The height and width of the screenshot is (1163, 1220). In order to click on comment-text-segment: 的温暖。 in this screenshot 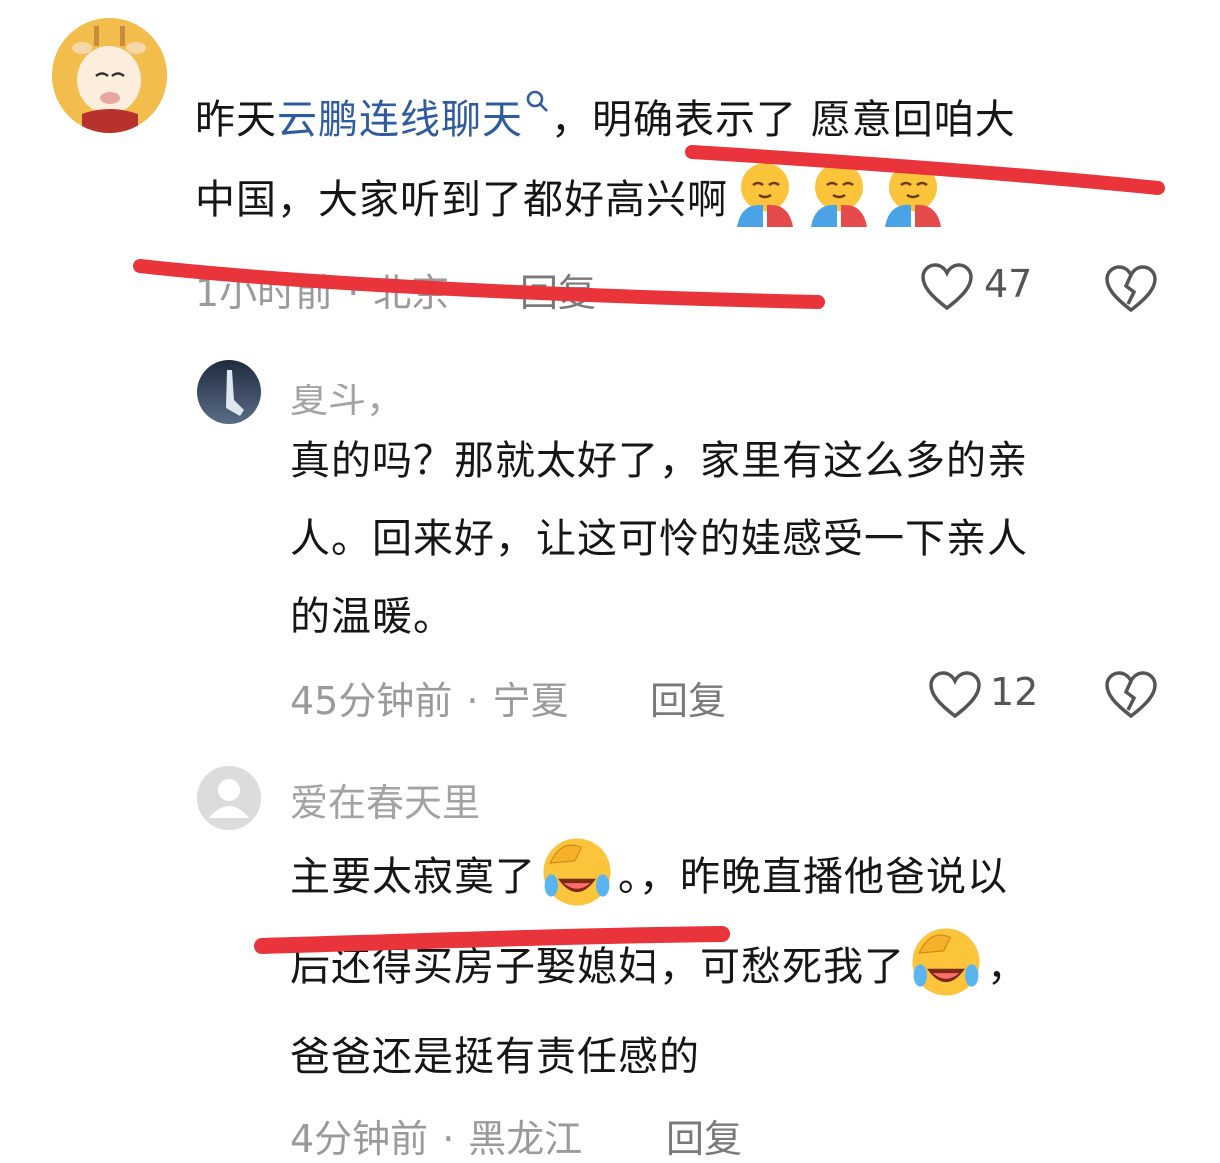, I will do `click(372, 617)`.